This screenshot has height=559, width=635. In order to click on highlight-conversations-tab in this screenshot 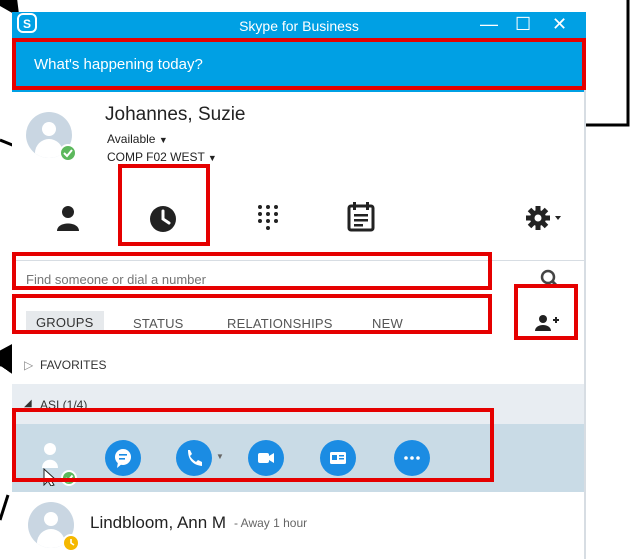, I will do `click(164, 205)`.